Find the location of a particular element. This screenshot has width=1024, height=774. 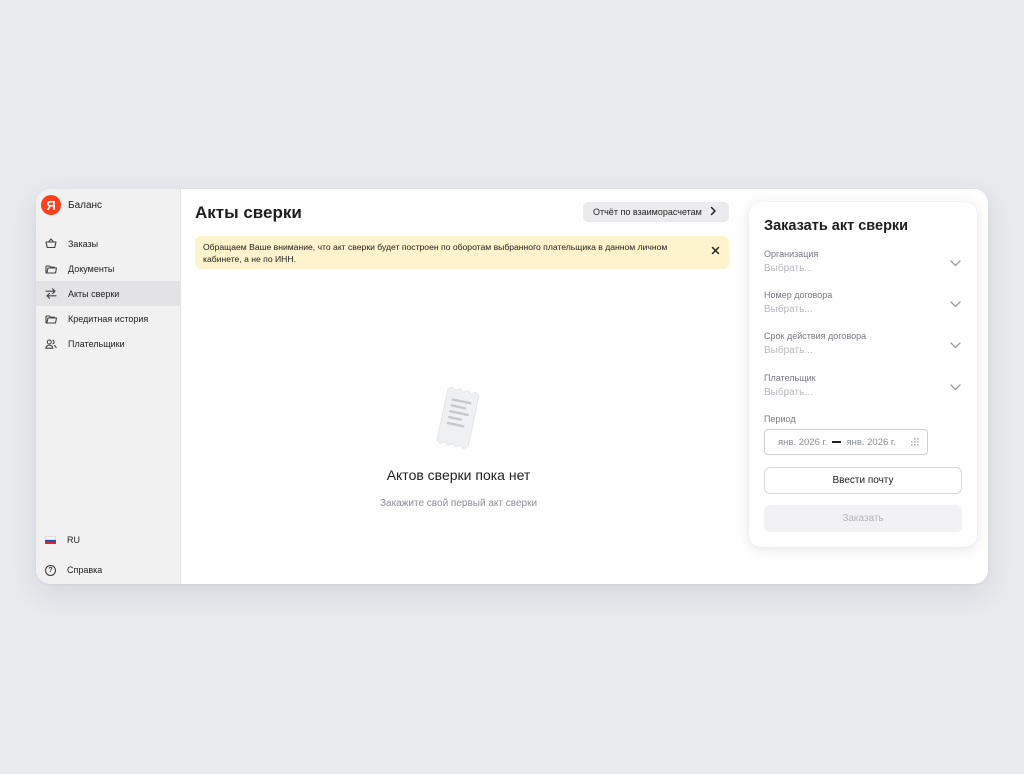

brand-name: Баланс is located at coordinates (85, 205).